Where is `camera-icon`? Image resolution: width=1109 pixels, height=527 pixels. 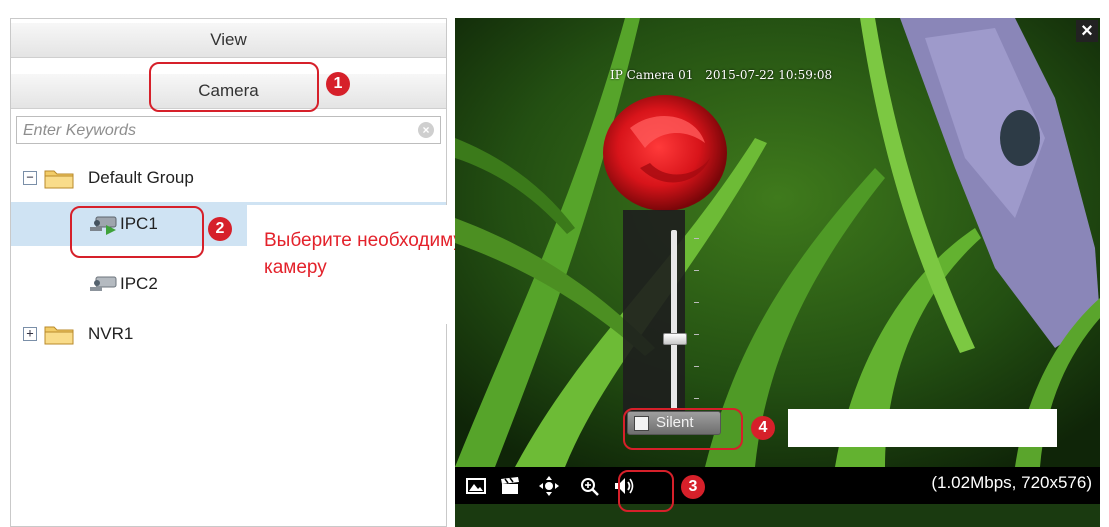
camera-icon is located at coordinates (103, 283).